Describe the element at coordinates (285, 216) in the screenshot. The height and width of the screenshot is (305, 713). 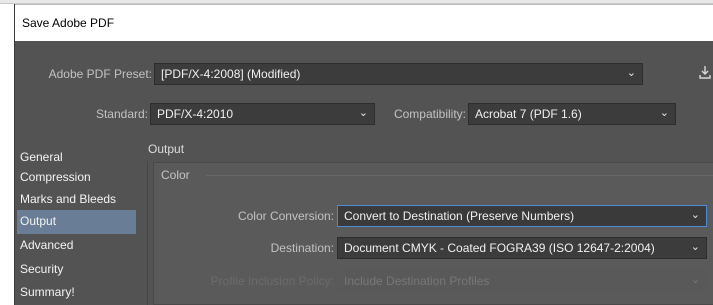
I see `color-conversion-label: Color Conversion:` at that location.